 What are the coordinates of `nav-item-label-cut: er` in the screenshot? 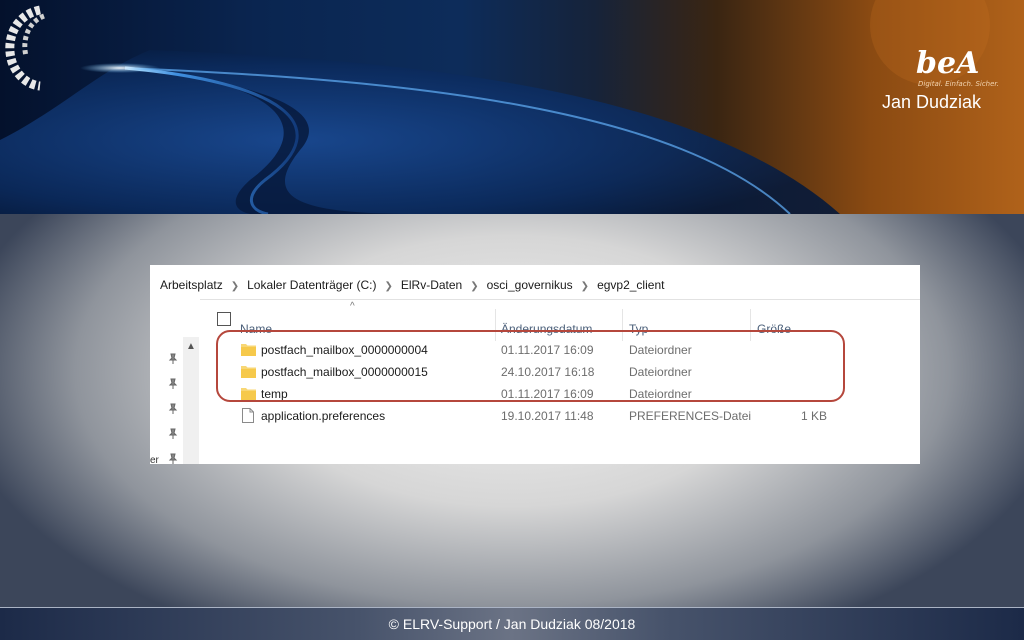 It's located at (154, 459).